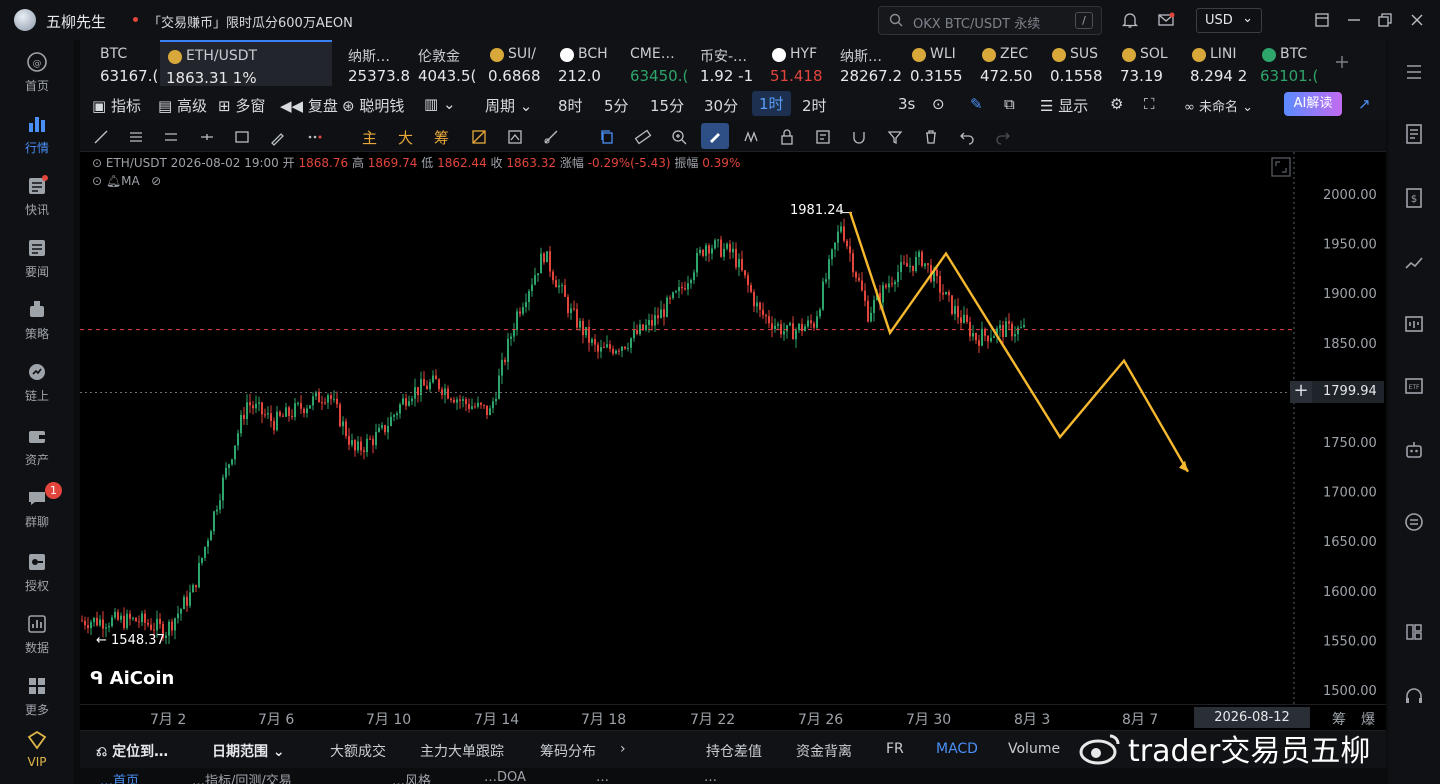 The height and width of the screenshot is (784, 1440). What do you see at coordinates (171, 137) in the screenshot?
I see `horizontal-lines-icon` at bounding box center [171, 137].